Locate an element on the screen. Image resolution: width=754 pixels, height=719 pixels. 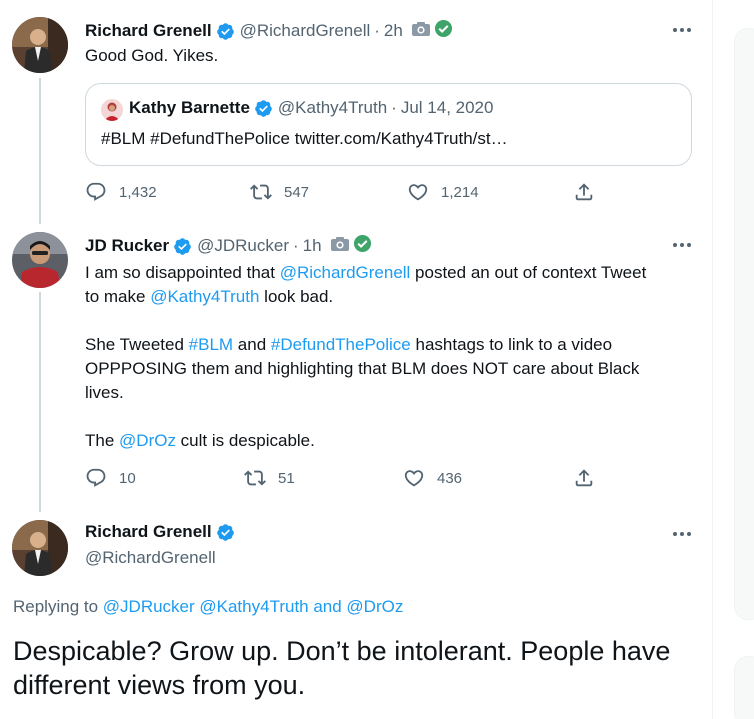
like-button: 436 is located at coordinates (432, 478).